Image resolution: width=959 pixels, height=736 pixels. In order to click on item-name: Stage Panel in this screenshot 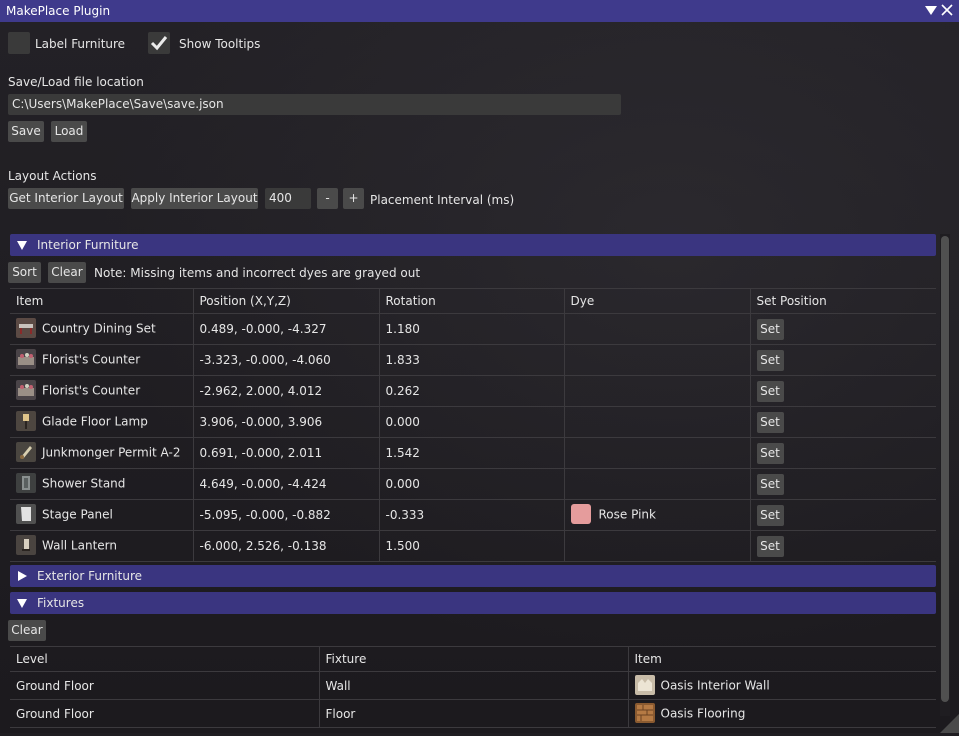, I will do `click(77, 514)`.